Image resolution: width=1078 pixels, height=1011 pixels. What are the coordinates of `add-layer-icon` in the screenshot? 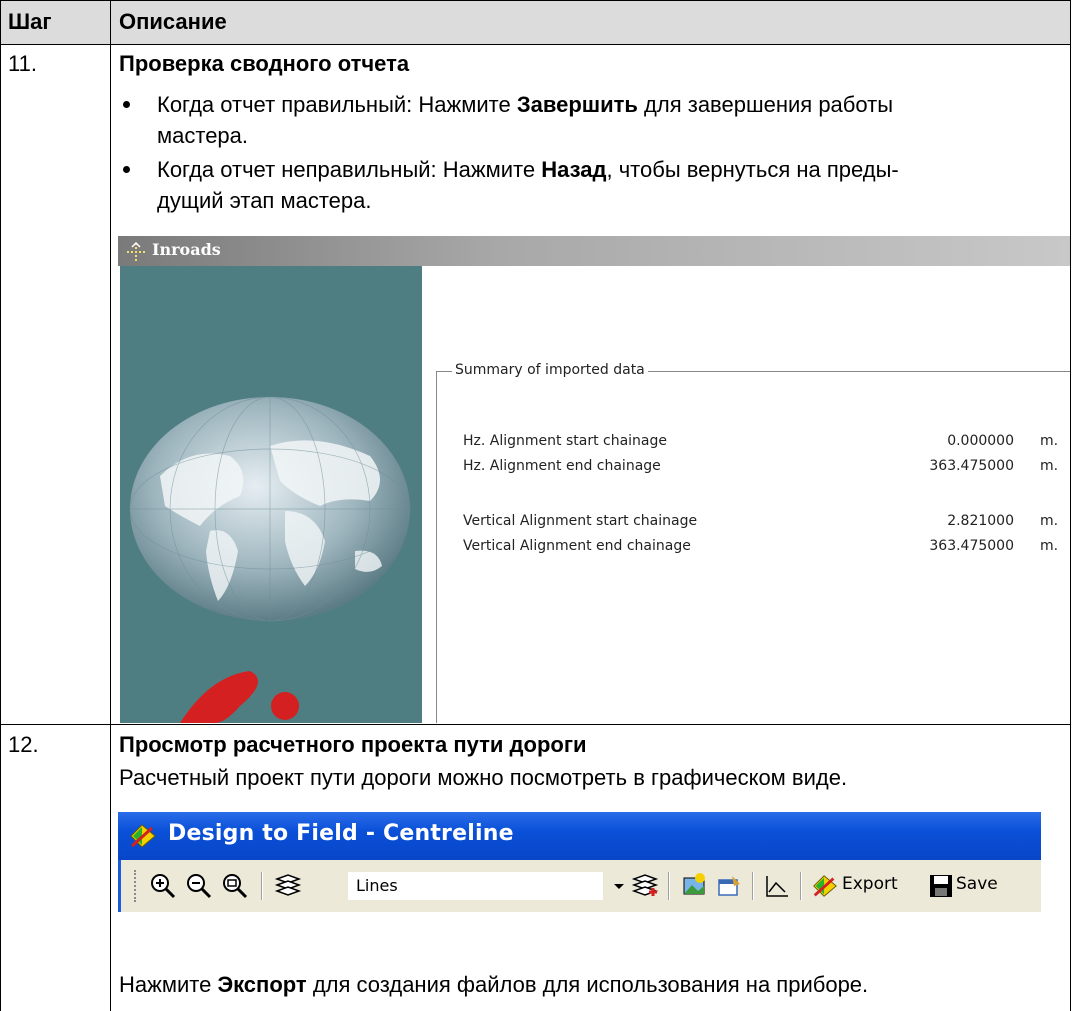 It's located at (645, 886).